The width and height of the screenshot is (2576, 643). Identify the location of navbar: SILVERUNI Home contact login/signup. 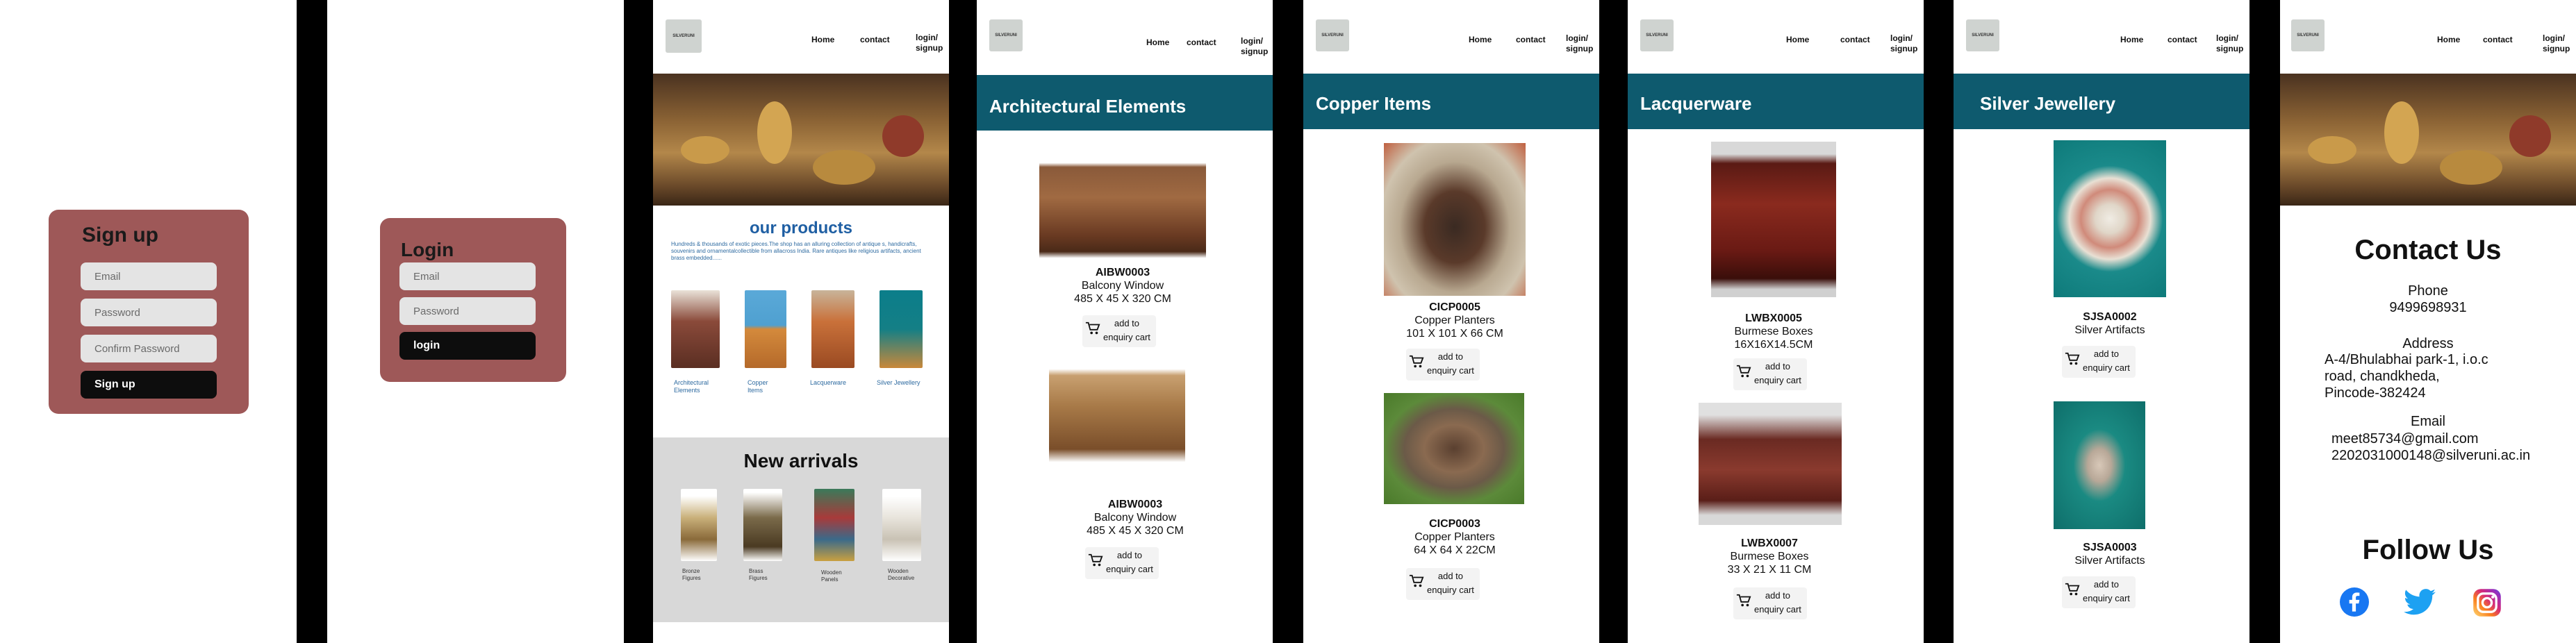
(801, 37).